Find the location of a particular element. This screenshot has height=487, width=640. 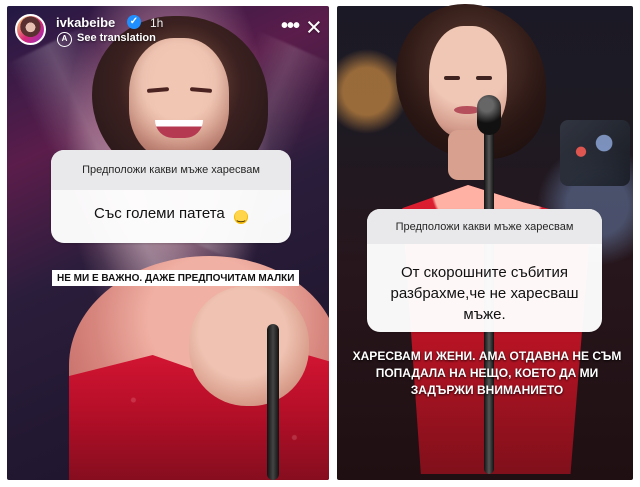

hands-holding-microphone is located at coordinates (249, 346).